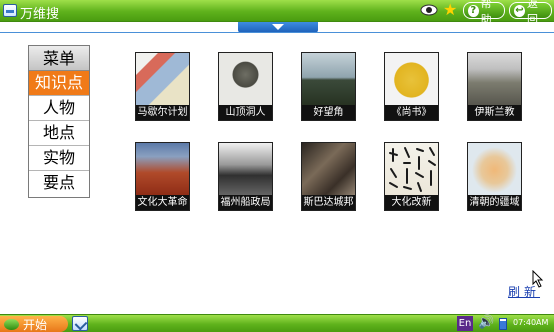 The width and height of the screenshot is (554, 332). Describe the element at coordinates (59, 183) in the screenshot. I see `menu-item-key-points: 要点` at that location.